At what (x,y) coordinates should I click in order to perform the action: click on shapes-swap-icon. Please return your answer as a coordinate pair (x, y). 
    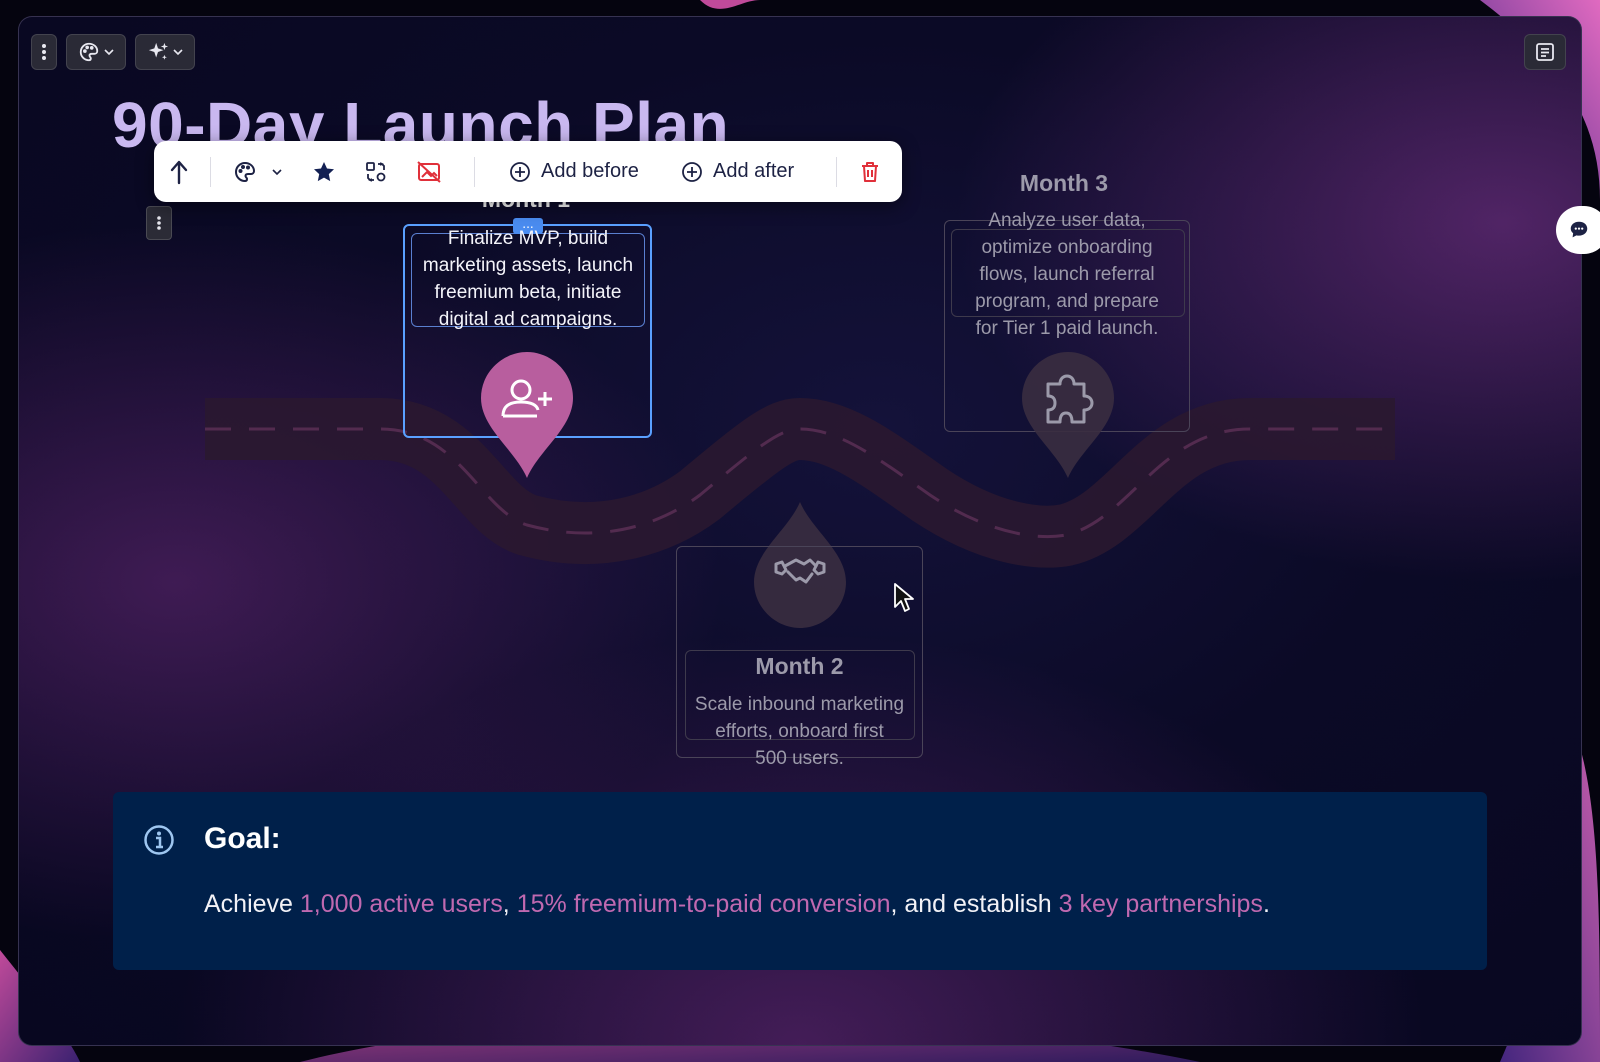
    Looking at the image, I should click on (376, 171).